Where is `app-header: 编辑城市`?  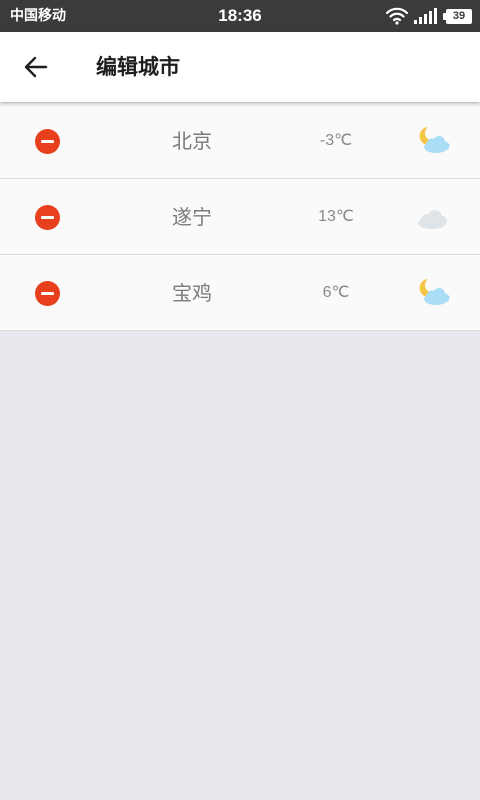
app-header: 编辑城市 is located at coordinates (240, 67).